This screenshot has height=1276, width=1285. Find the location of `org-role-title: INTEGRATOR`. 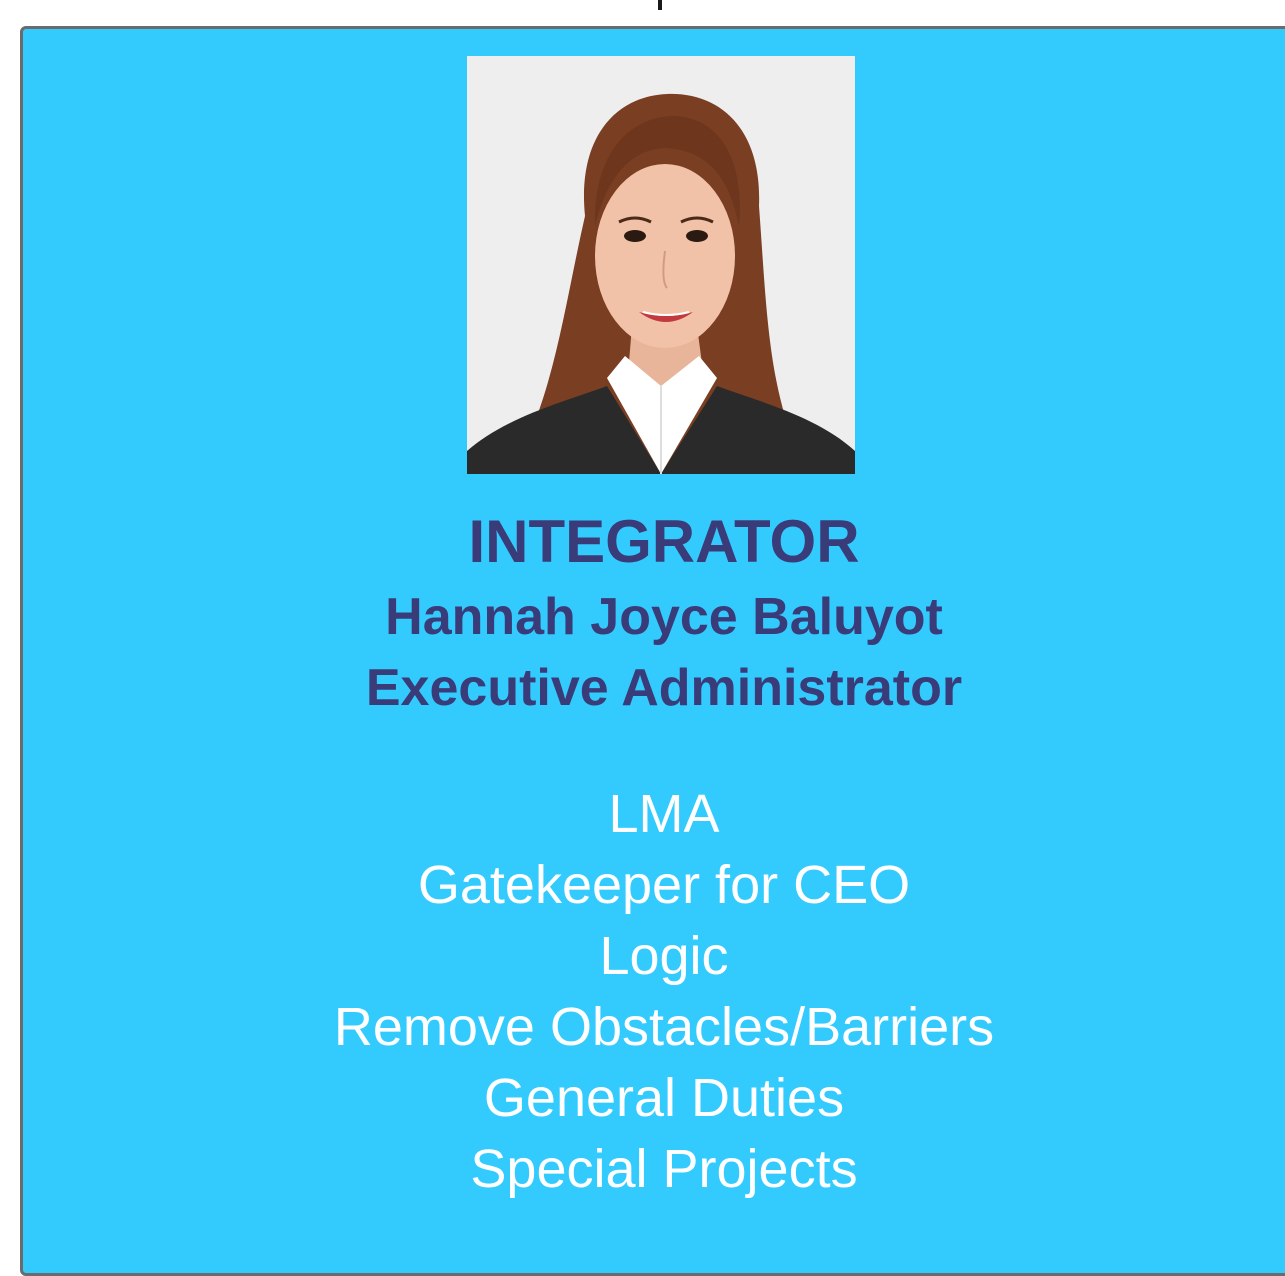

org-role-title: INTEGRATOR is located at coordinates (664, 541).